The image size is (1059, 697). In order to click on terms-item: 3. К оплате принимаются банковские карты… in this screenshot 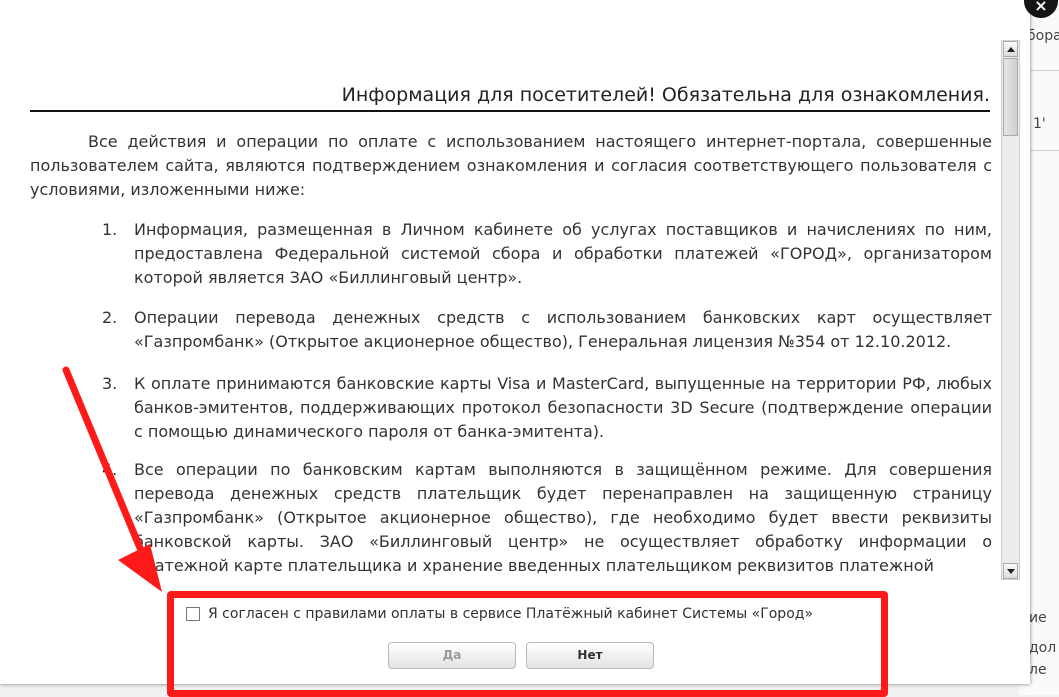, I will do `click(547, 408)`.